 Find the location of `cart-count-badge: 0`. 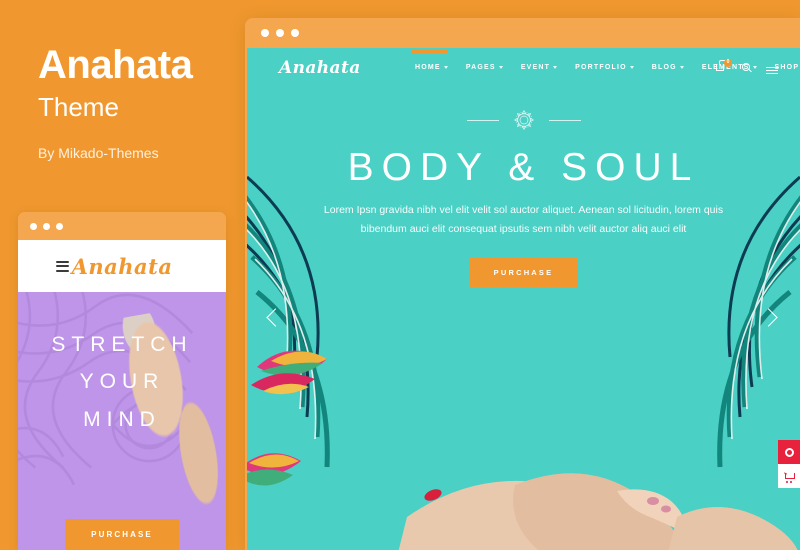

cart-count-badge: 0 is located at coordinates (728, 62).